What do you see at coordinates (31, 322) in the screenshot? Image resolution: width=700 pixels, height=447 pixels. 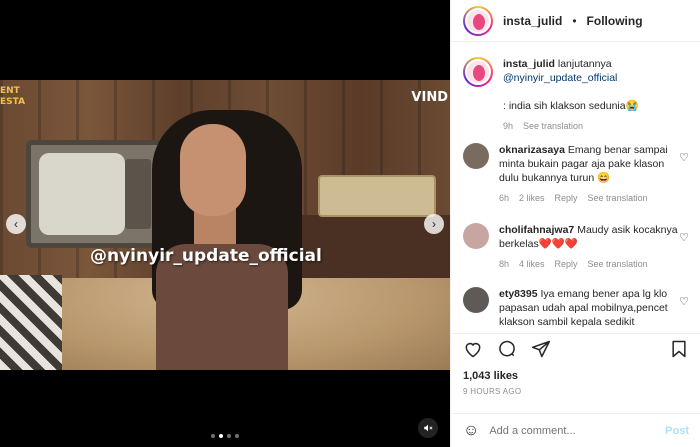 I see `pillow` at bounding box center [31, 322].